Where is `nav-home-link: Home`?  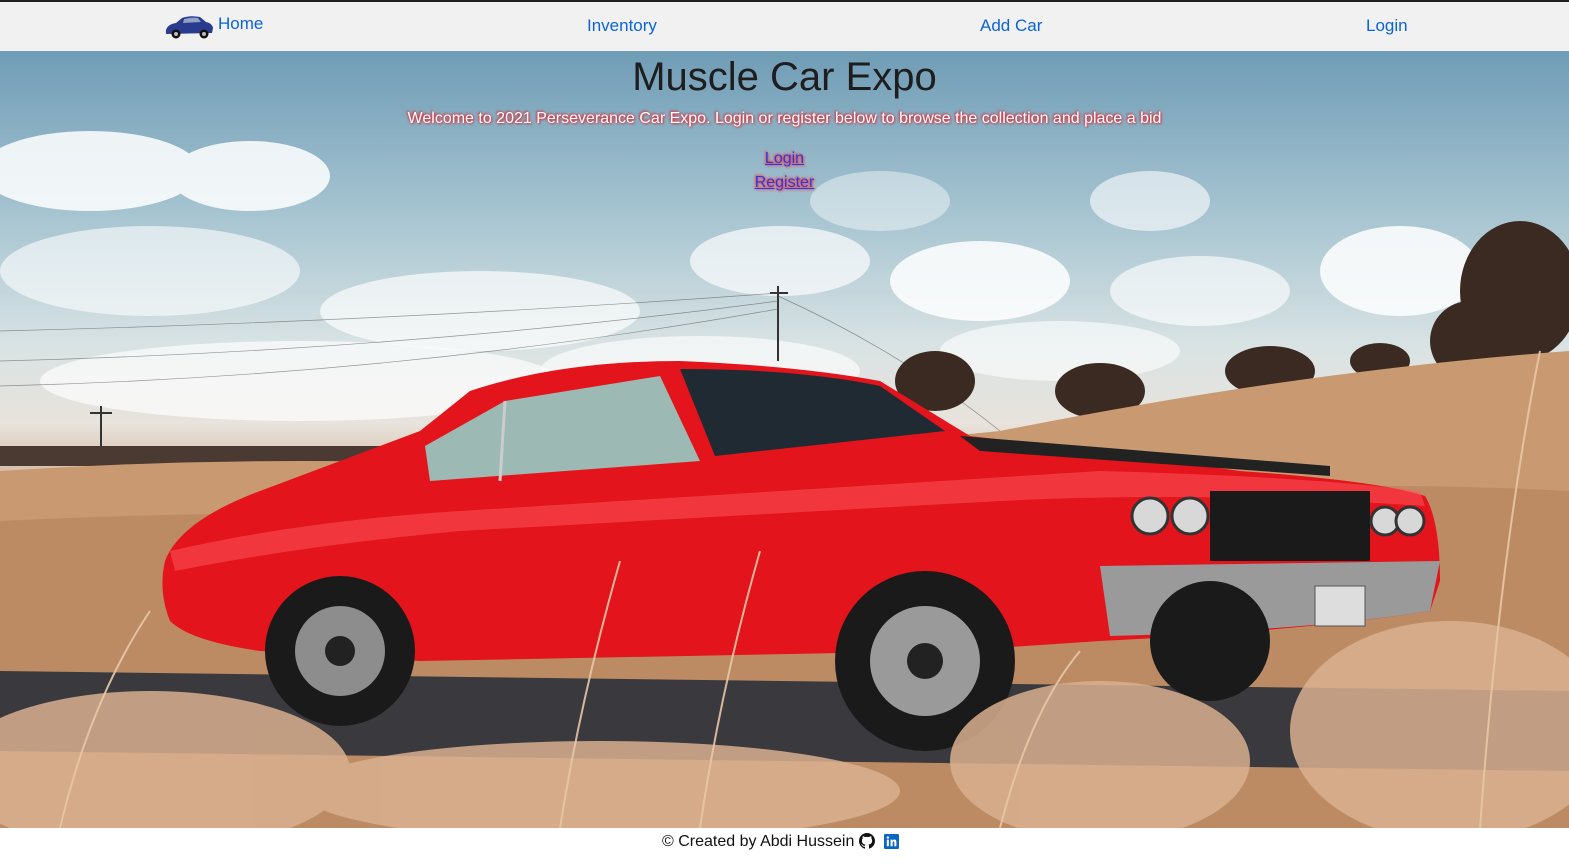
nav-home-link: Home is located at coordinates (213, 26).